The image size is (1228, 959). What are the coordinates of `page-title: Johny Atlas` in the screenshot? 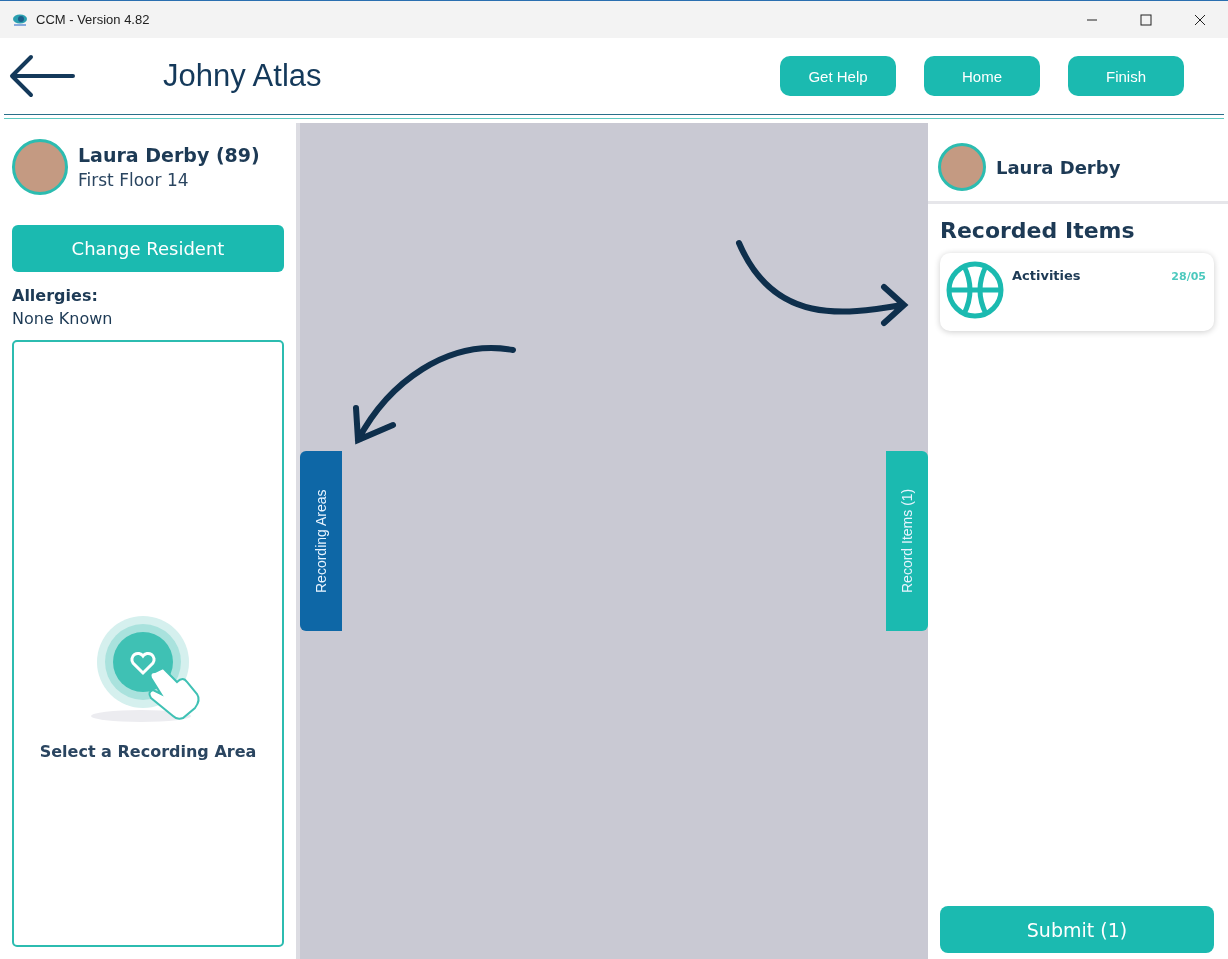 It's located at (242, 76).